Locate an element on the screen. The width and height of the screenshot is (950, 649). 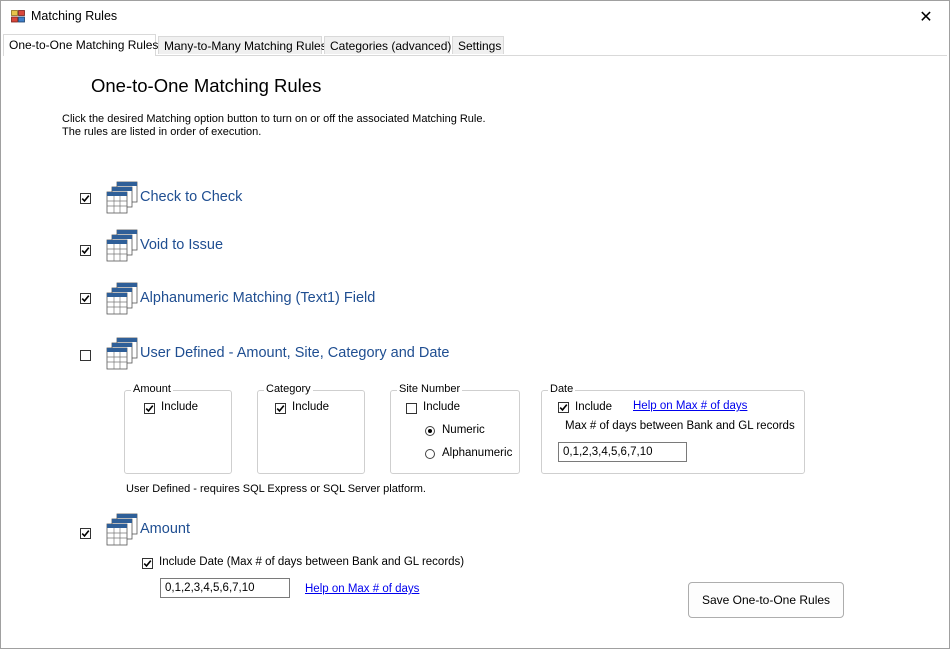
site-number-numeric-label: Numeric is located at coordinates (463, 430).